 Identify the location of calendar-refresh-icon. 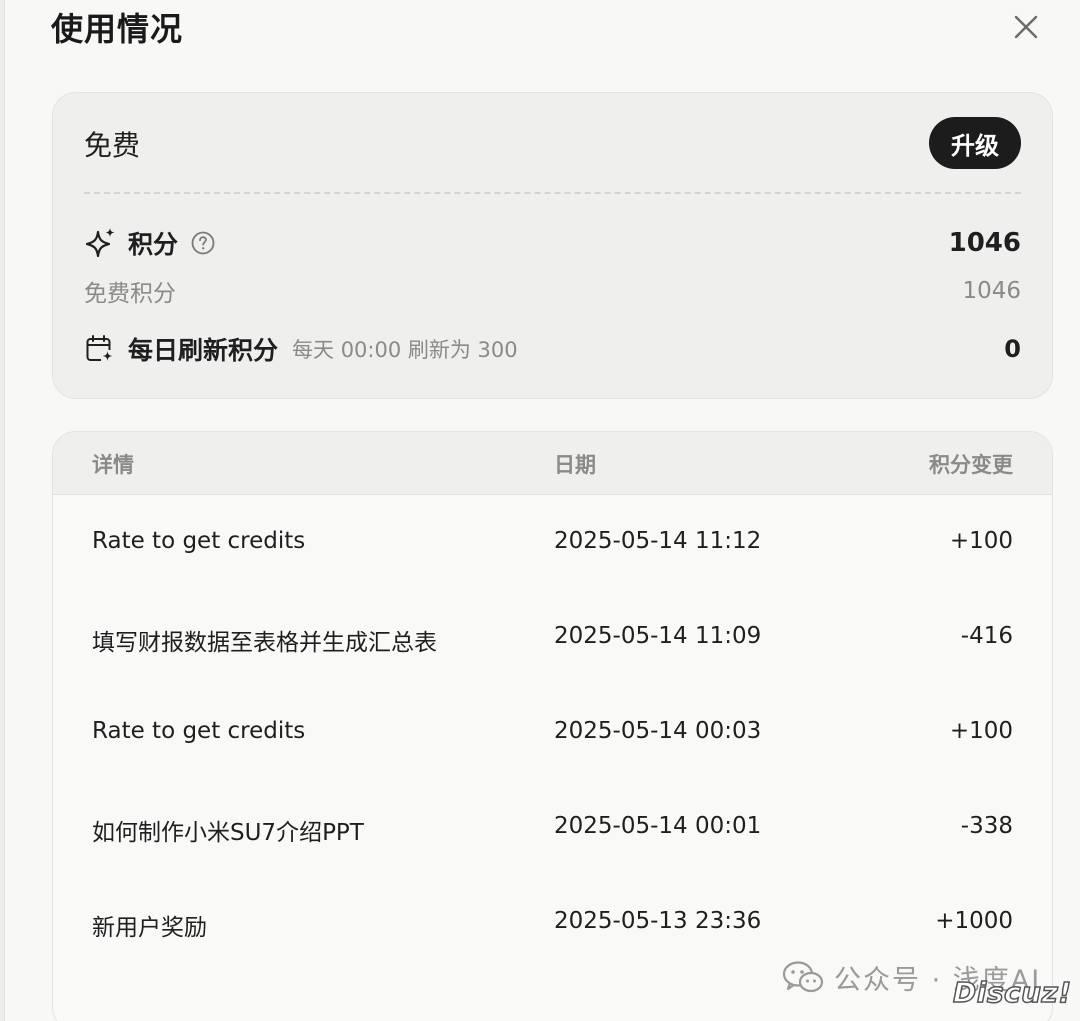
(100, 349).